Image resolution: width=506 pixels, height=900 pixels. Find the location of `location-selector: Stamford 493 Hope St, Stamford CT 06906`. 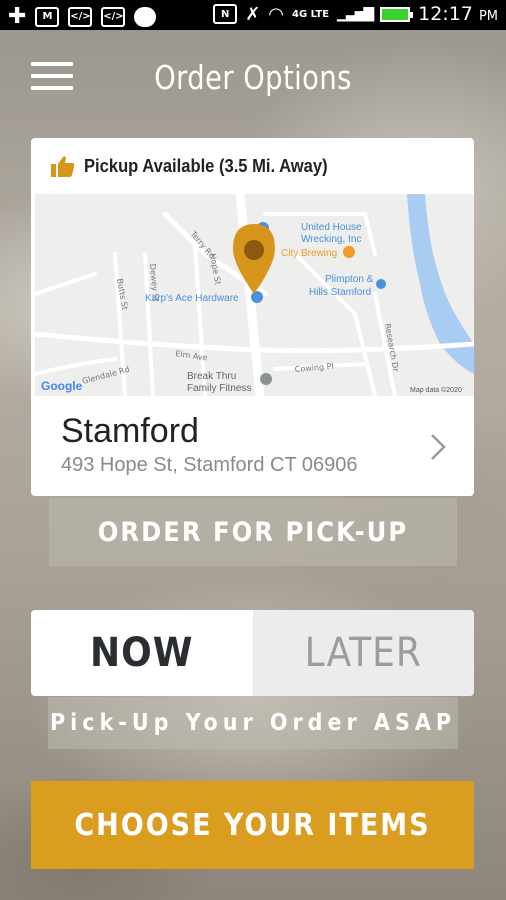

location-selector: Stamford 493 Hope St, Stamford CT 06906 is located at coordinates (252, 446).